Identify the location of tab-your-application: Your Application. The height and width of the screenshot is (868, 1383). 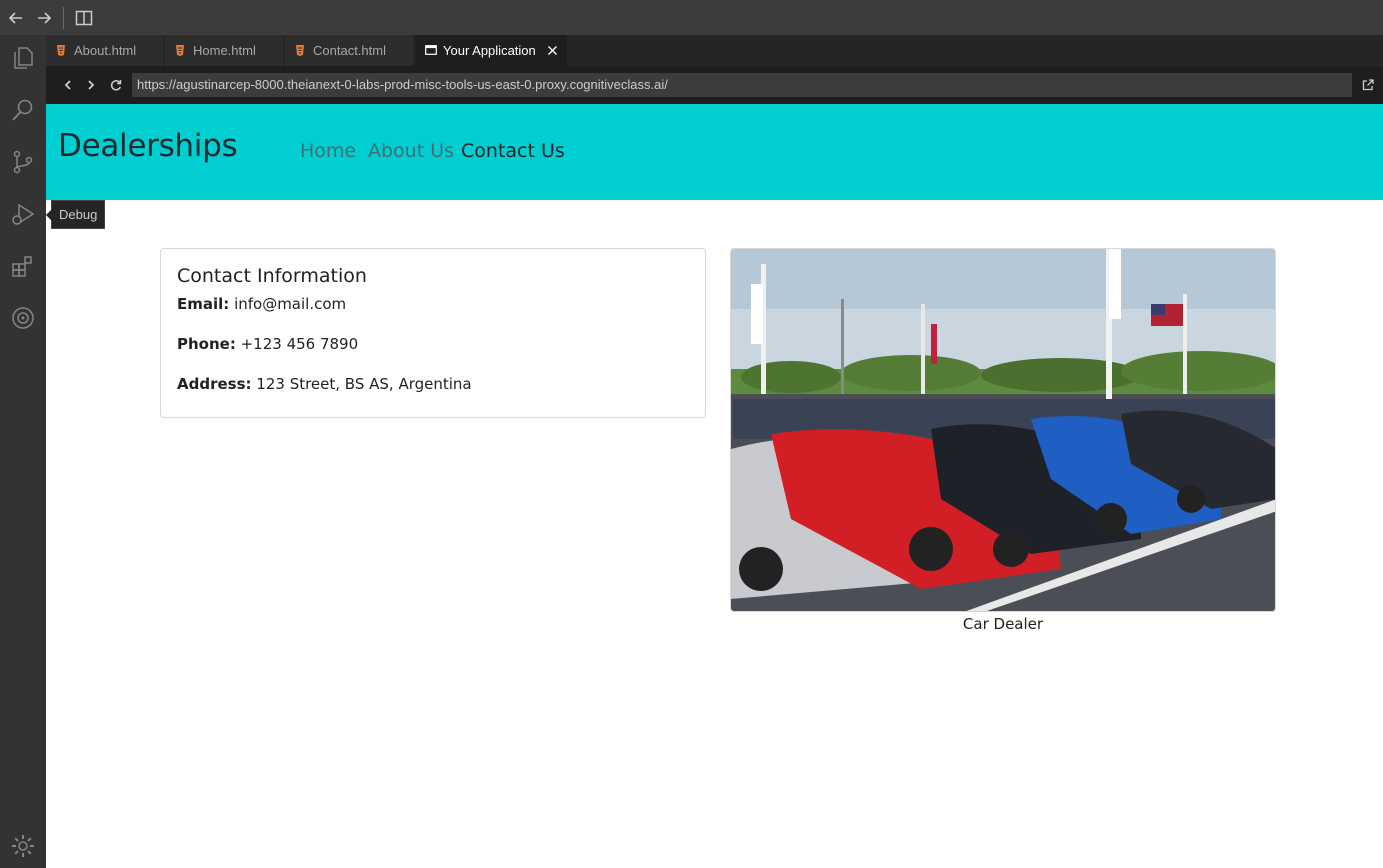
(491, 50).